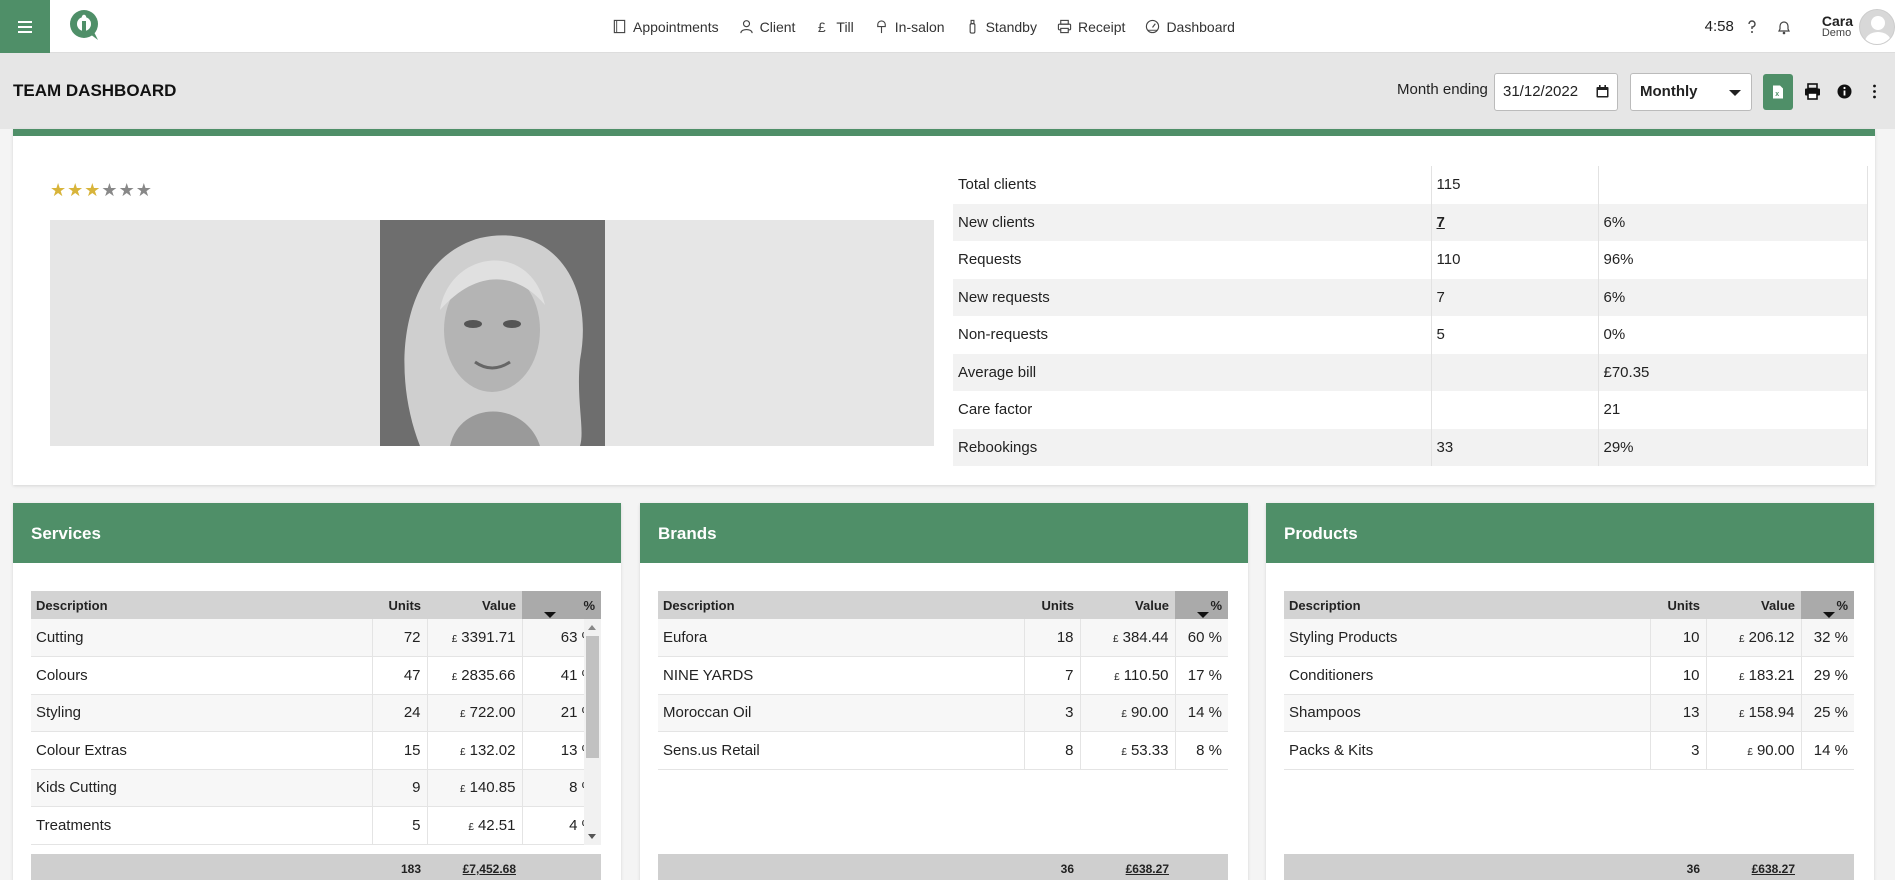  Describe the element at coordinates (1569, 638) in the screenshot. I see `table-row: Styling Products 10 £206.12 32 %` at that location.